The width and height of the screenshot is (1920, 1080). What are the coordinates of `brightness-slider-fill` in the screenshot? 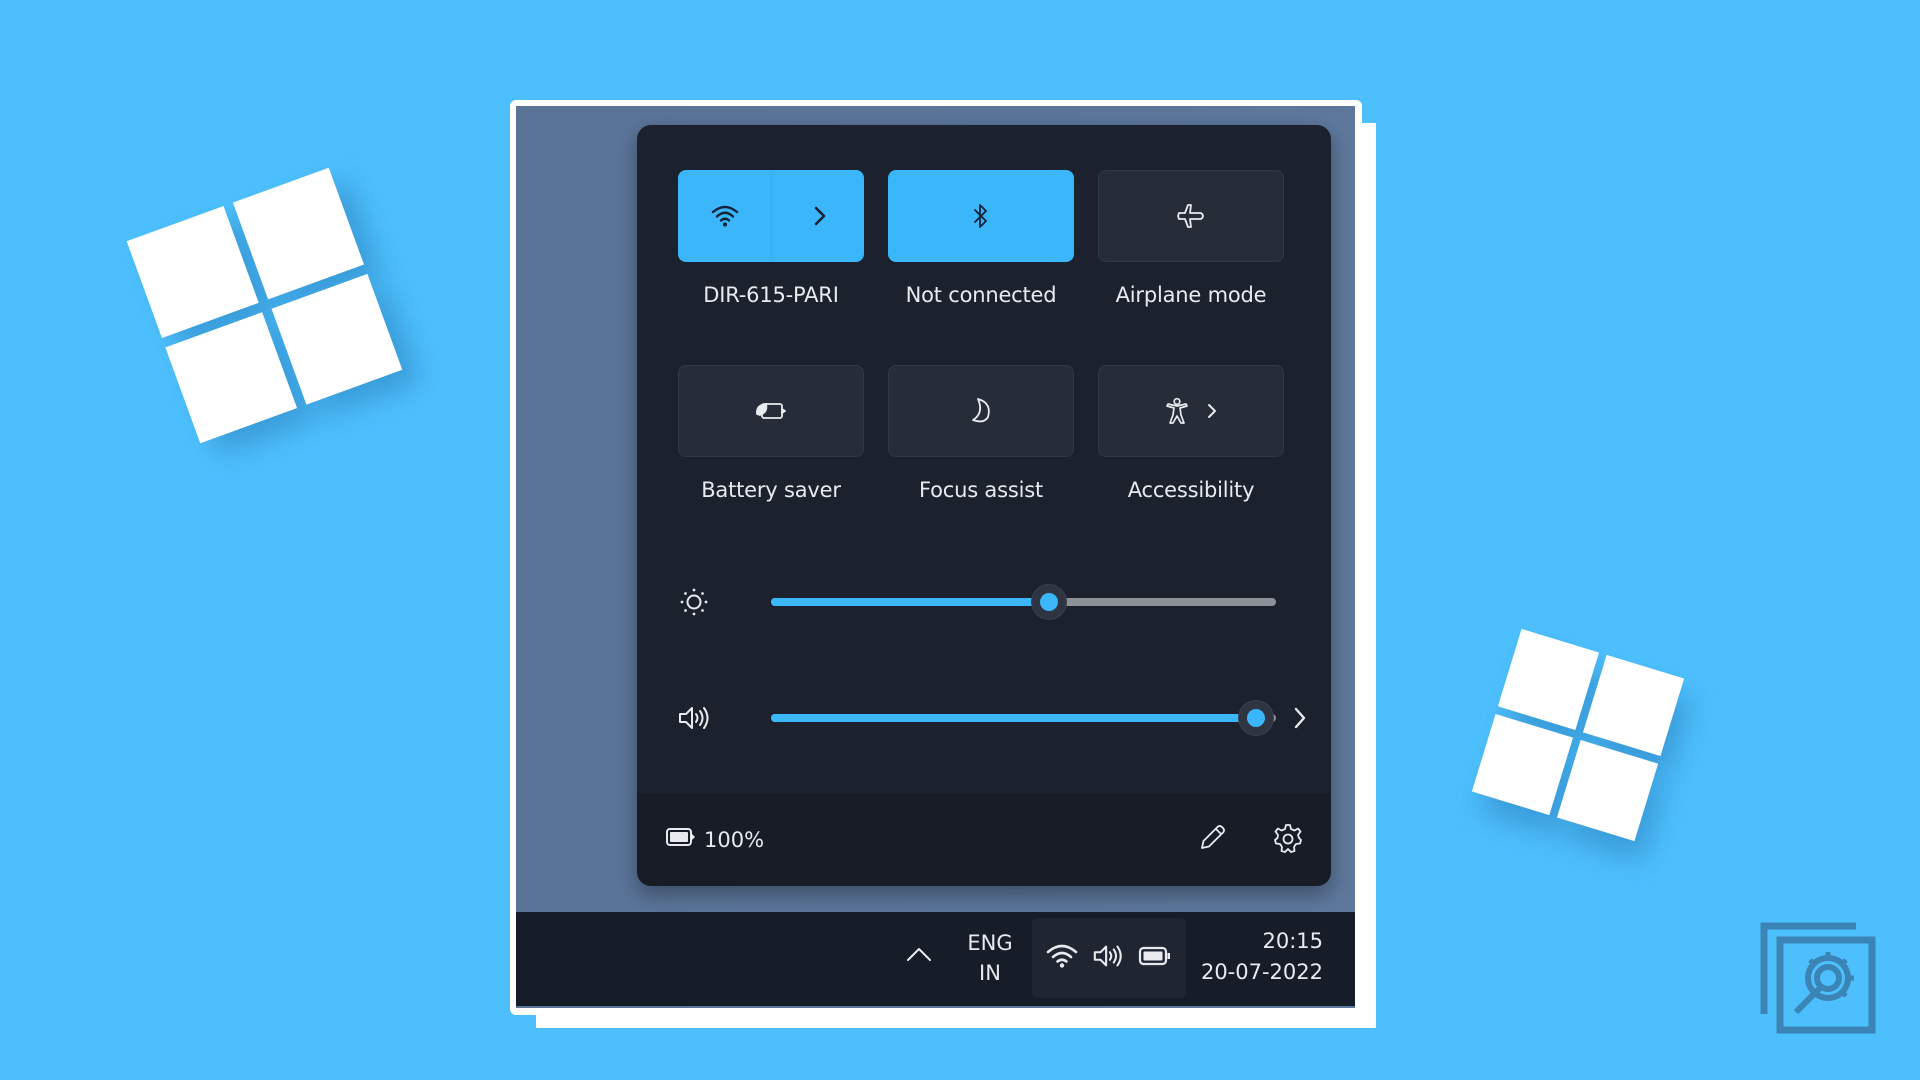 It's located at (910, 602).